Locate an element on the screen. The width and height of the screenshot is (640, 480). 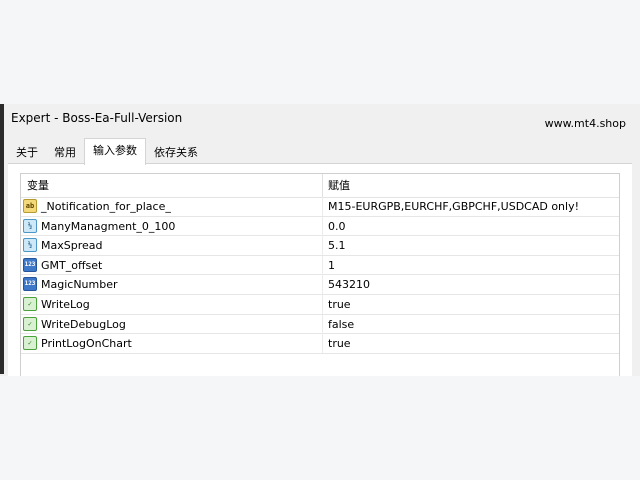
row-value: 543210 is located at coordinates (349, 284).